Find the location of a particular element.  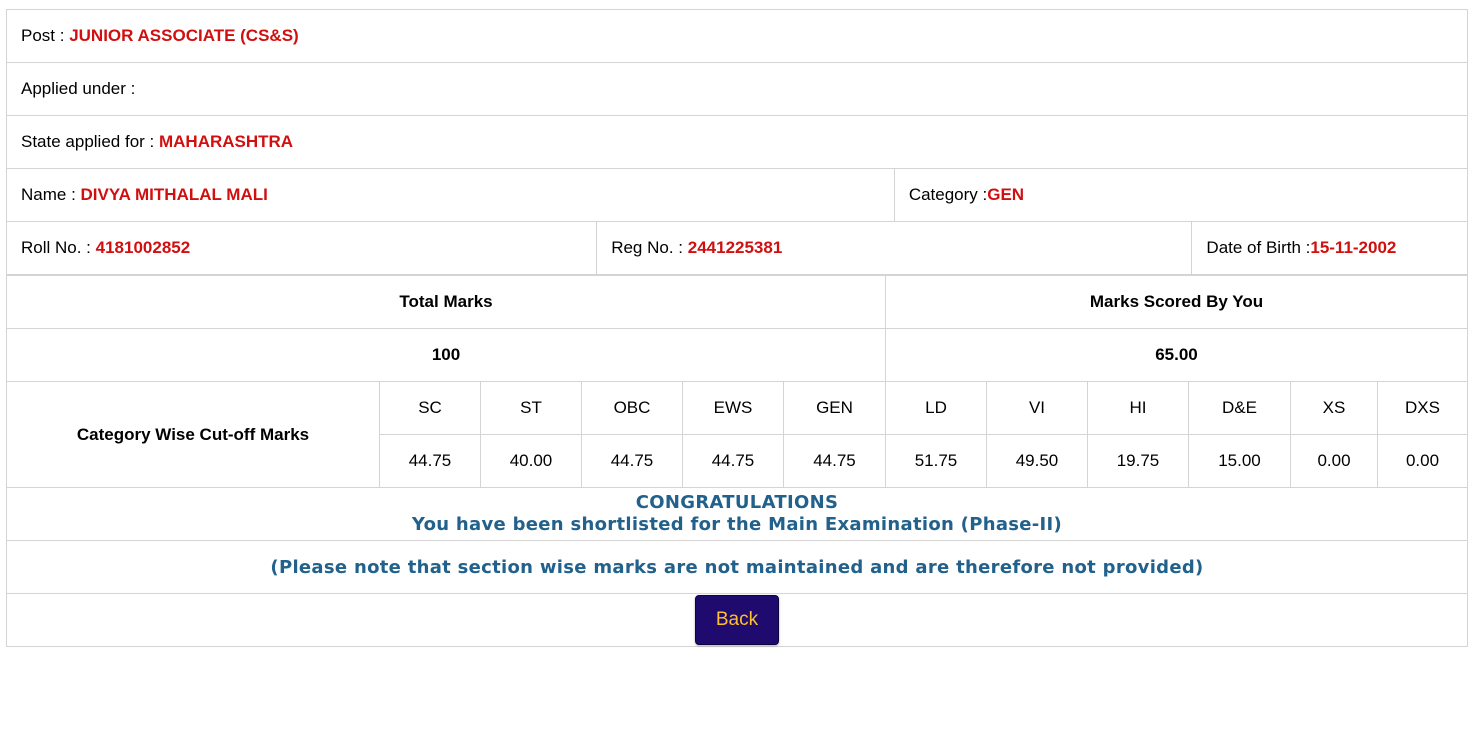

congrats-heading: CONGRATULATIONS is located at coordinates (737, 502).